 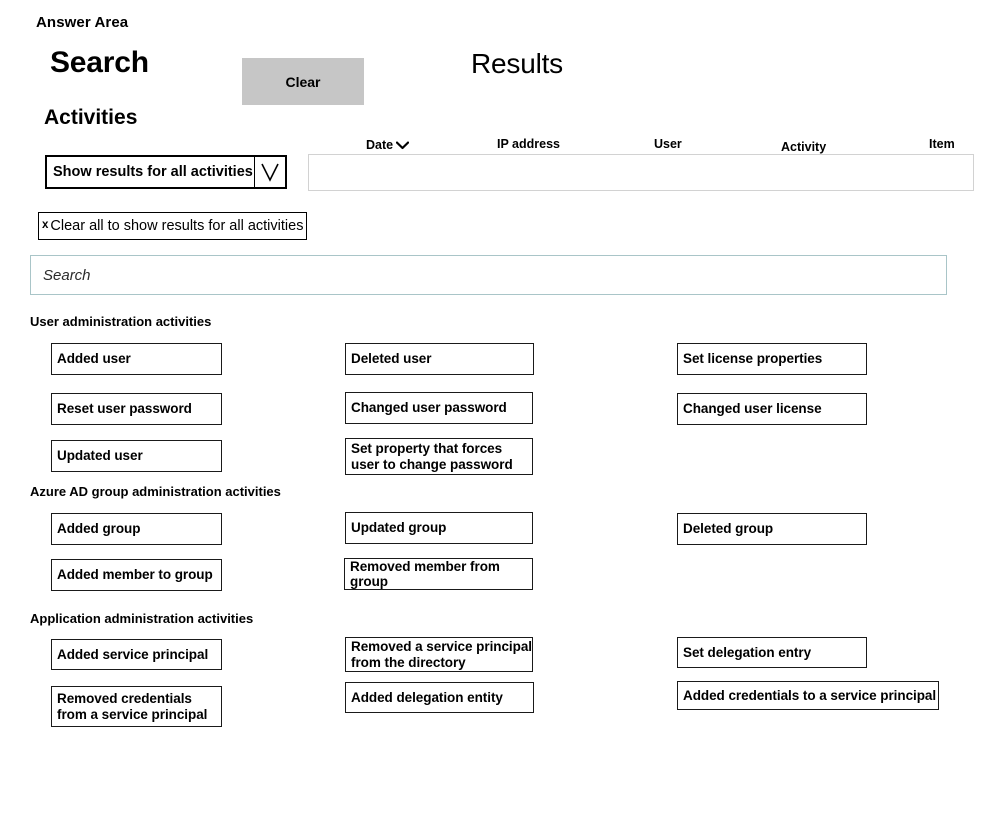 What do you see at coordinates (136, 359) in the screenshot?
I see `activity-option-added-user: Added user` at bounding box center [136, 359].